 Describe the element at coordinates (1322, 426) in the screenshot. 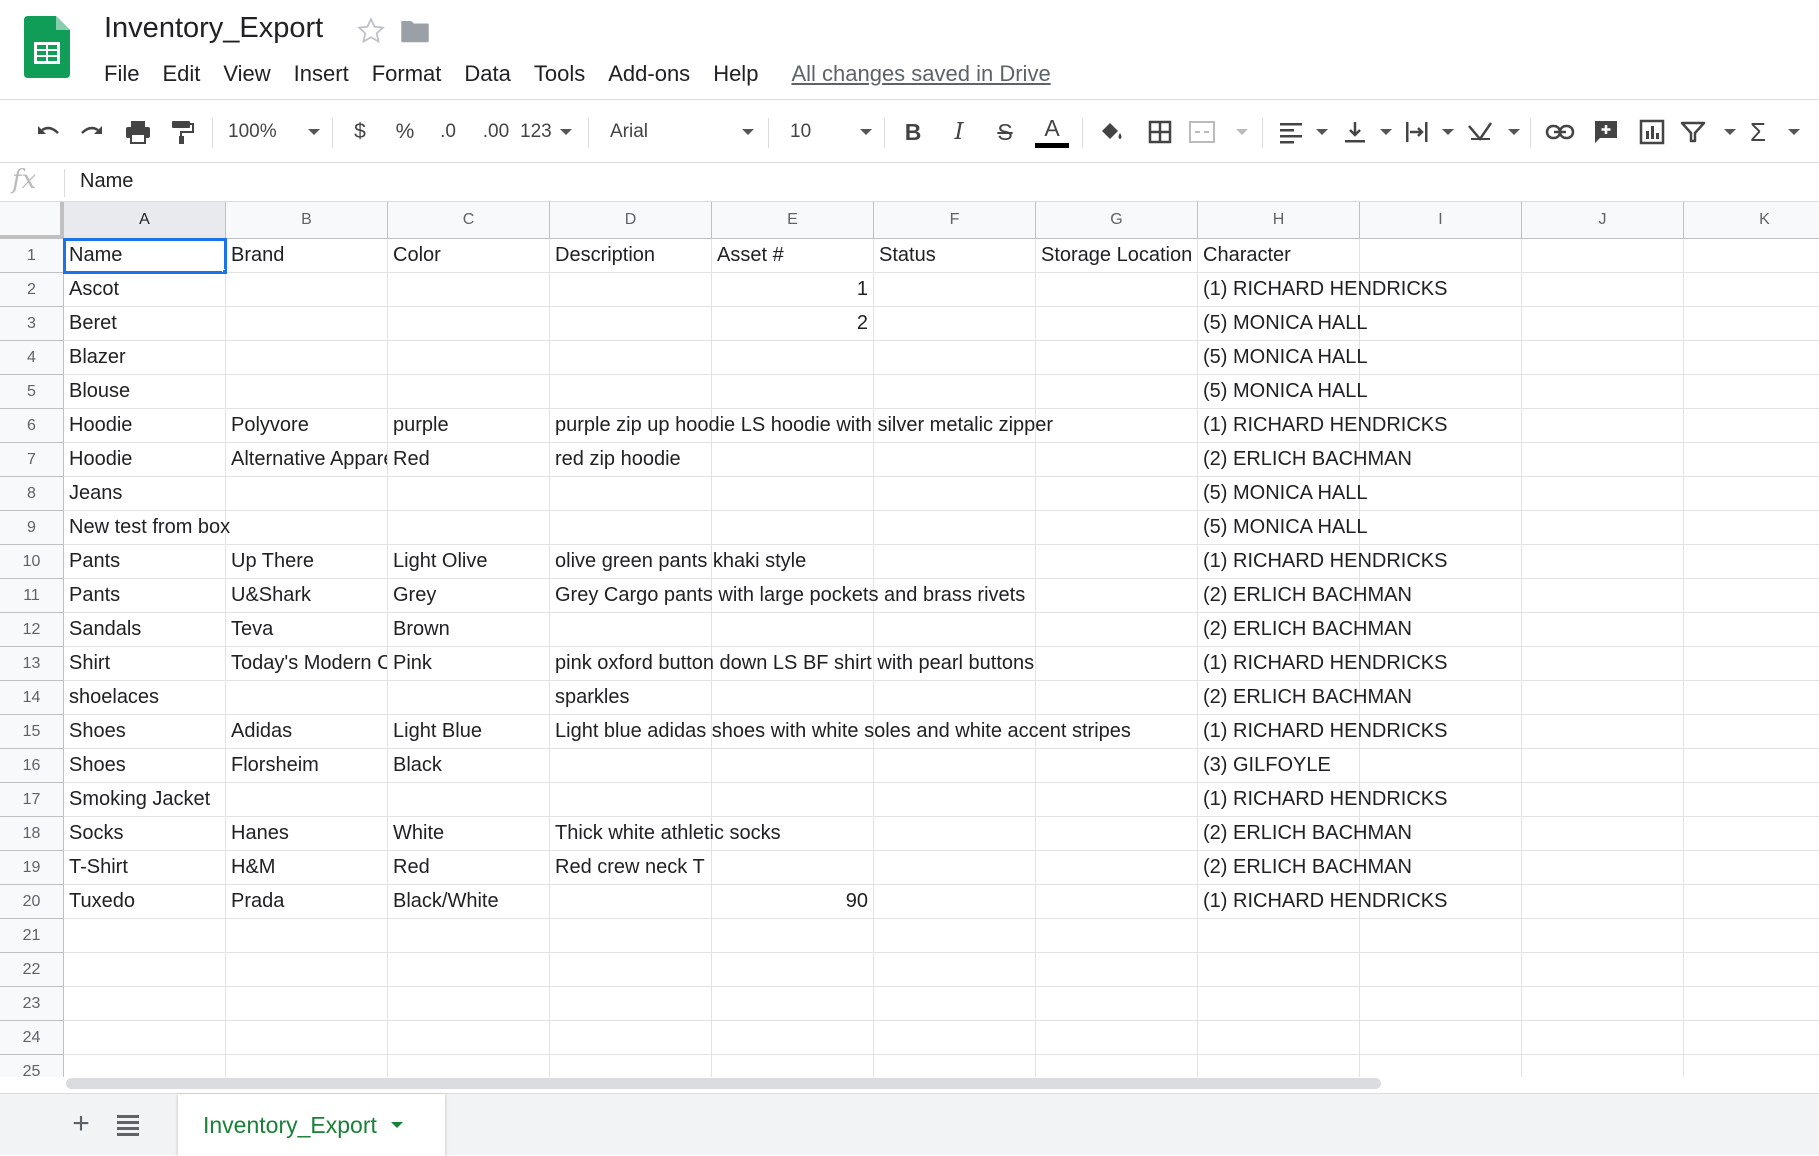

I see `cell-h6: (1) RICHARD HENDRICKS` at that location.